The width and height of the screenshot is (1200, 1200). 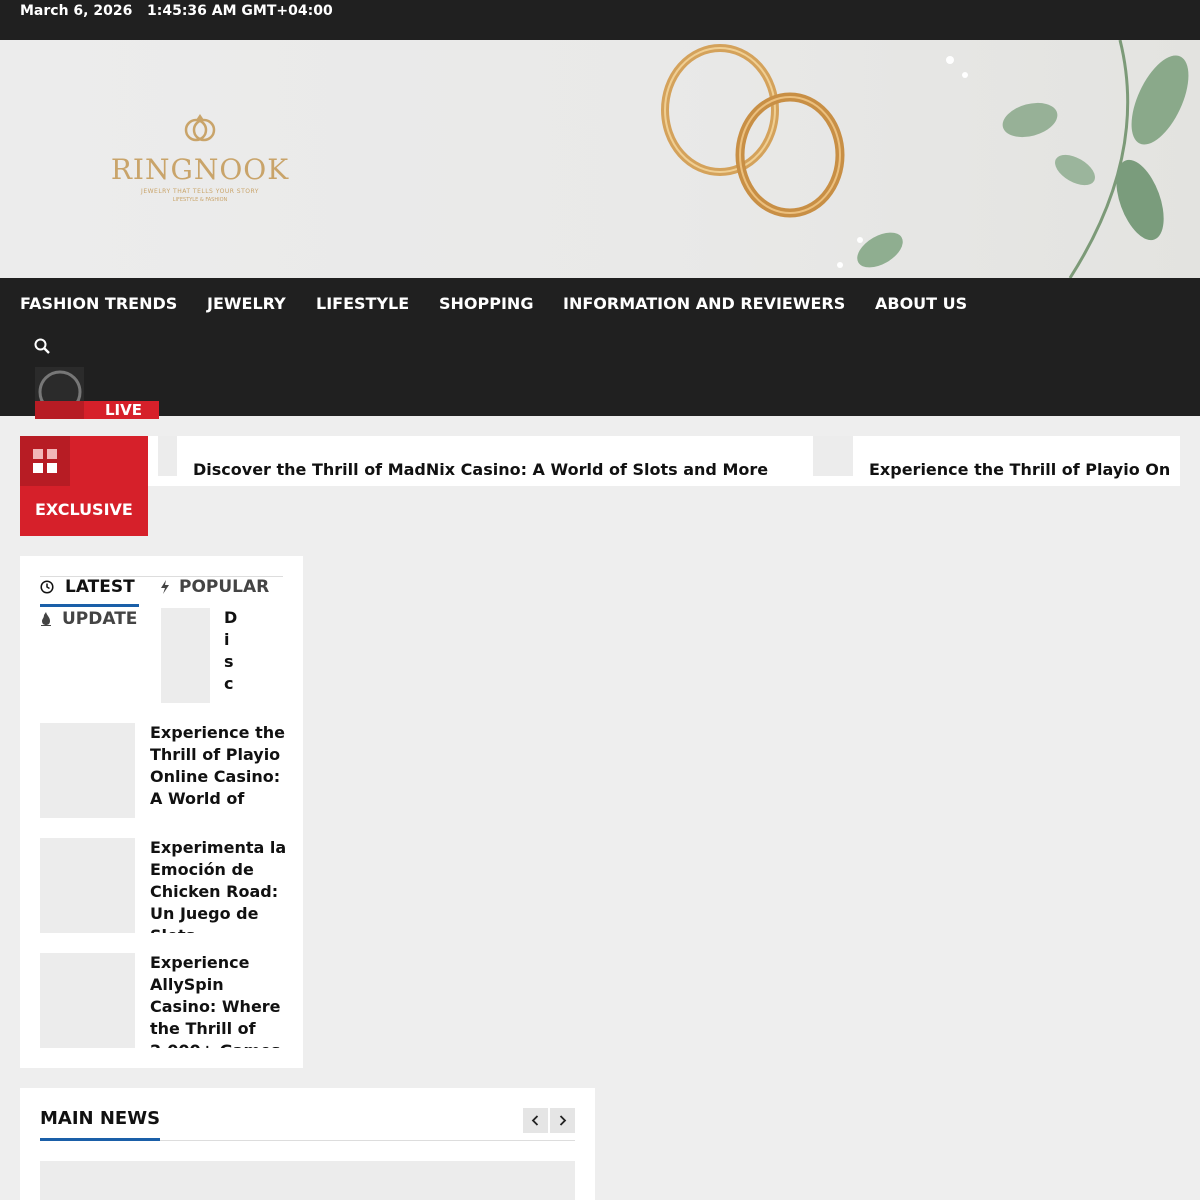 I want to click on search-icon, so click(x=42, y=346).